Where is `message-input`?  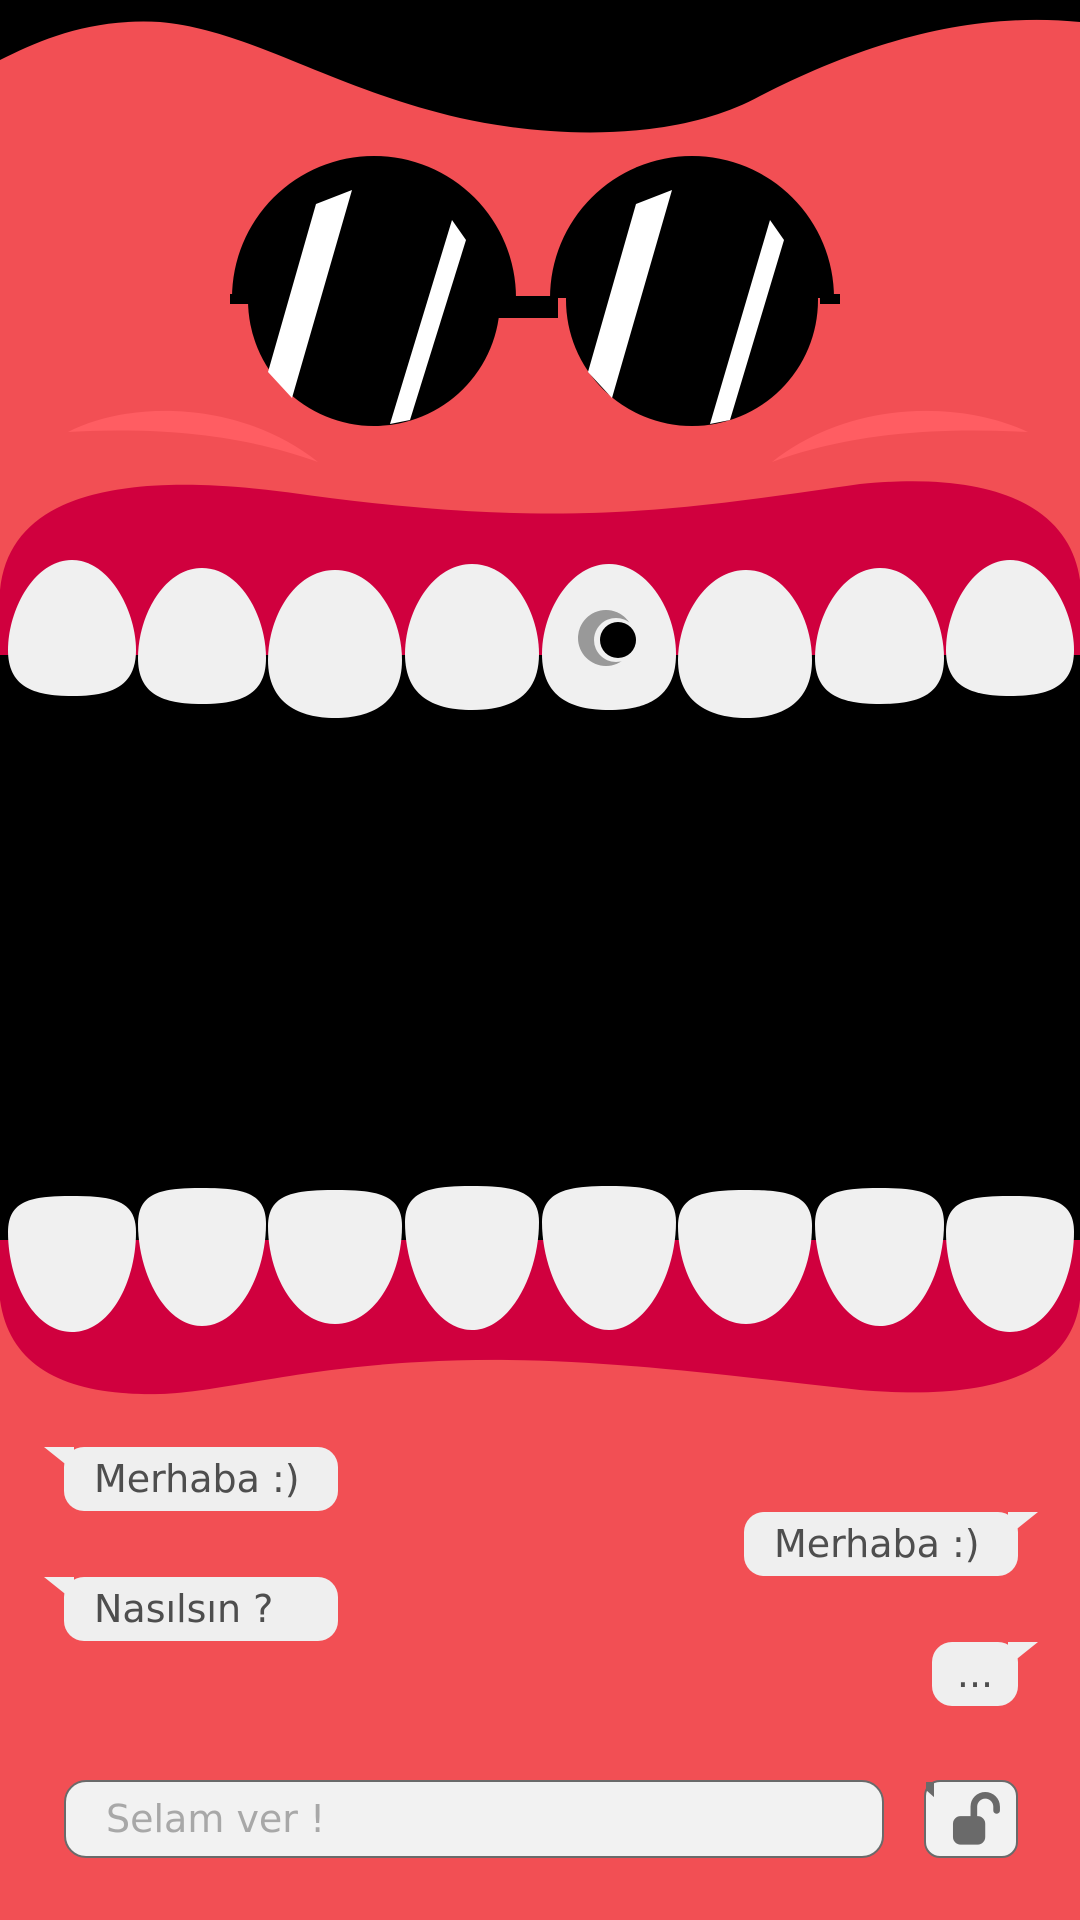 message-input is located at coordinates (474, 1819).